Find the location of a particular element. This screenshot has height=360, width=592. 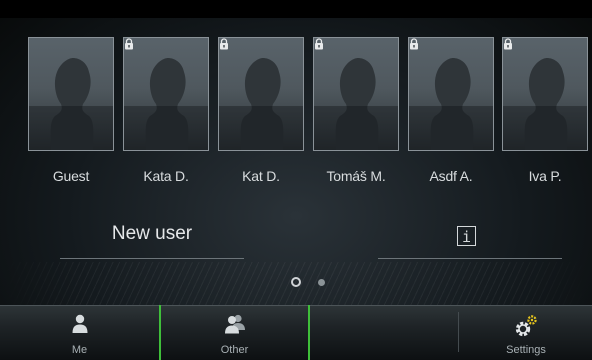

person-icon is located at coordinates (79, 323).